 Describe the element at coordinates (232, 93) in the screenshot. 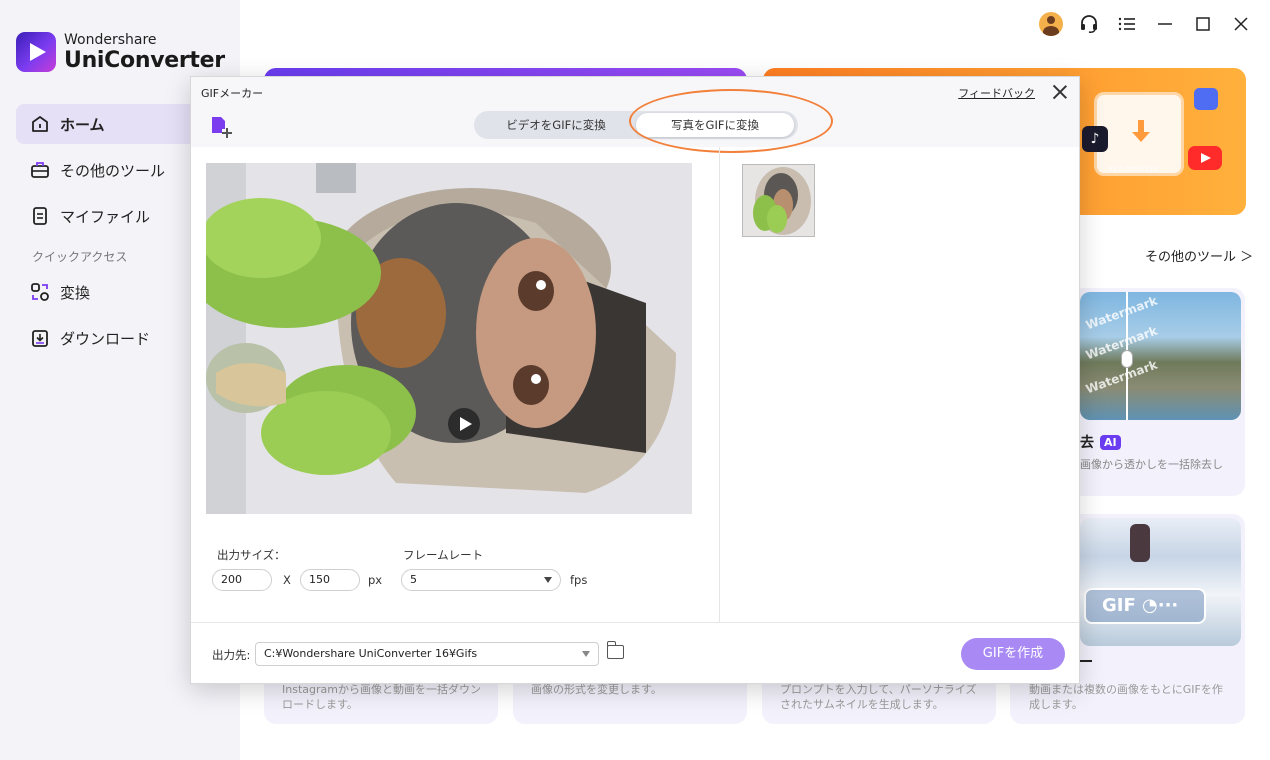

I see `dialog-title: GIFメーカー` at that location.